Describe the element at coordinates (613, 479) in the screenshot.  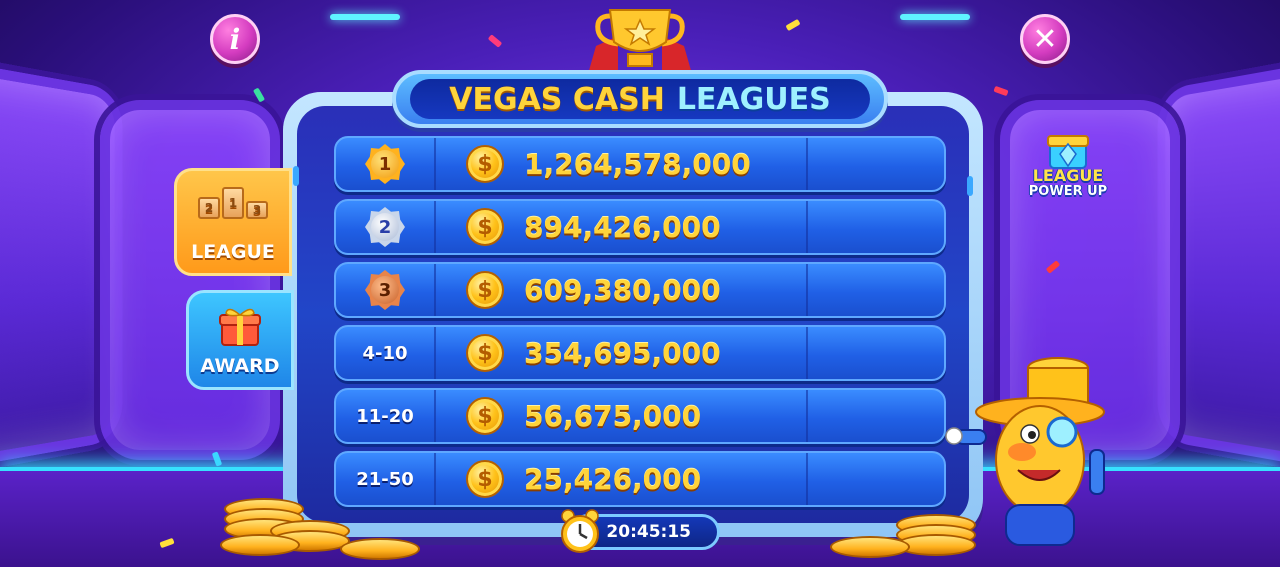
I see `reward-amount: 25,426,000` at that location.